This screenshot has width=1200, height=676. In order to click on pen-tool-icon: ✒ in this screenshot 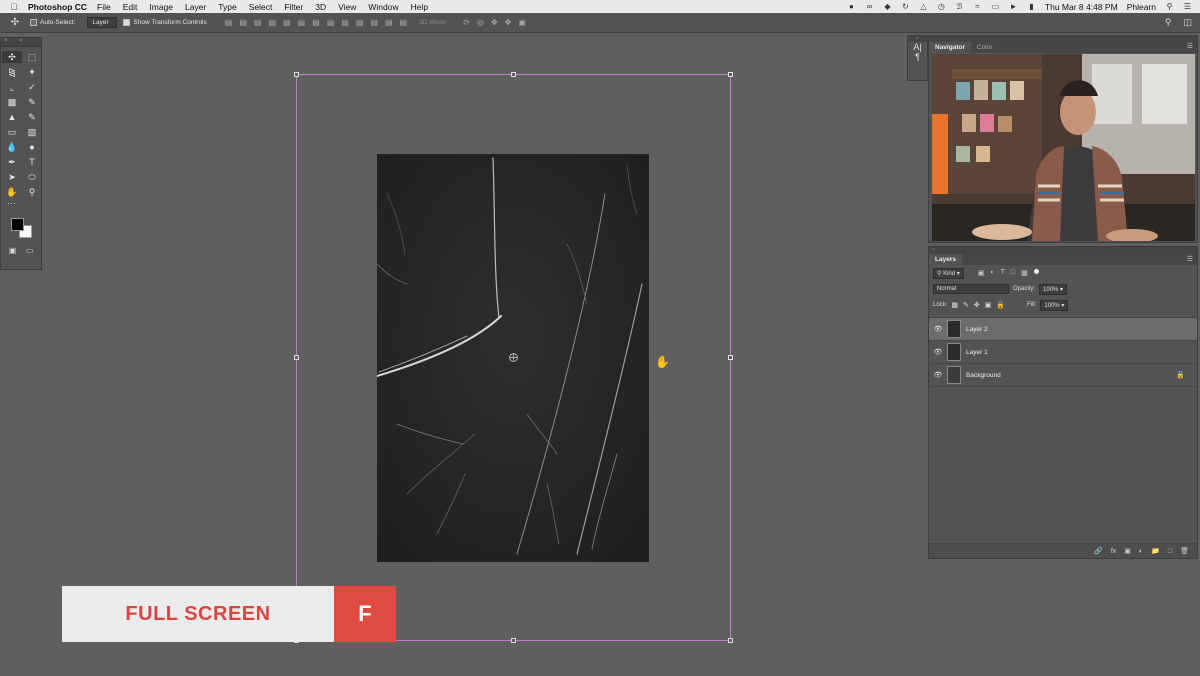, I will do `click(12, 162)`.